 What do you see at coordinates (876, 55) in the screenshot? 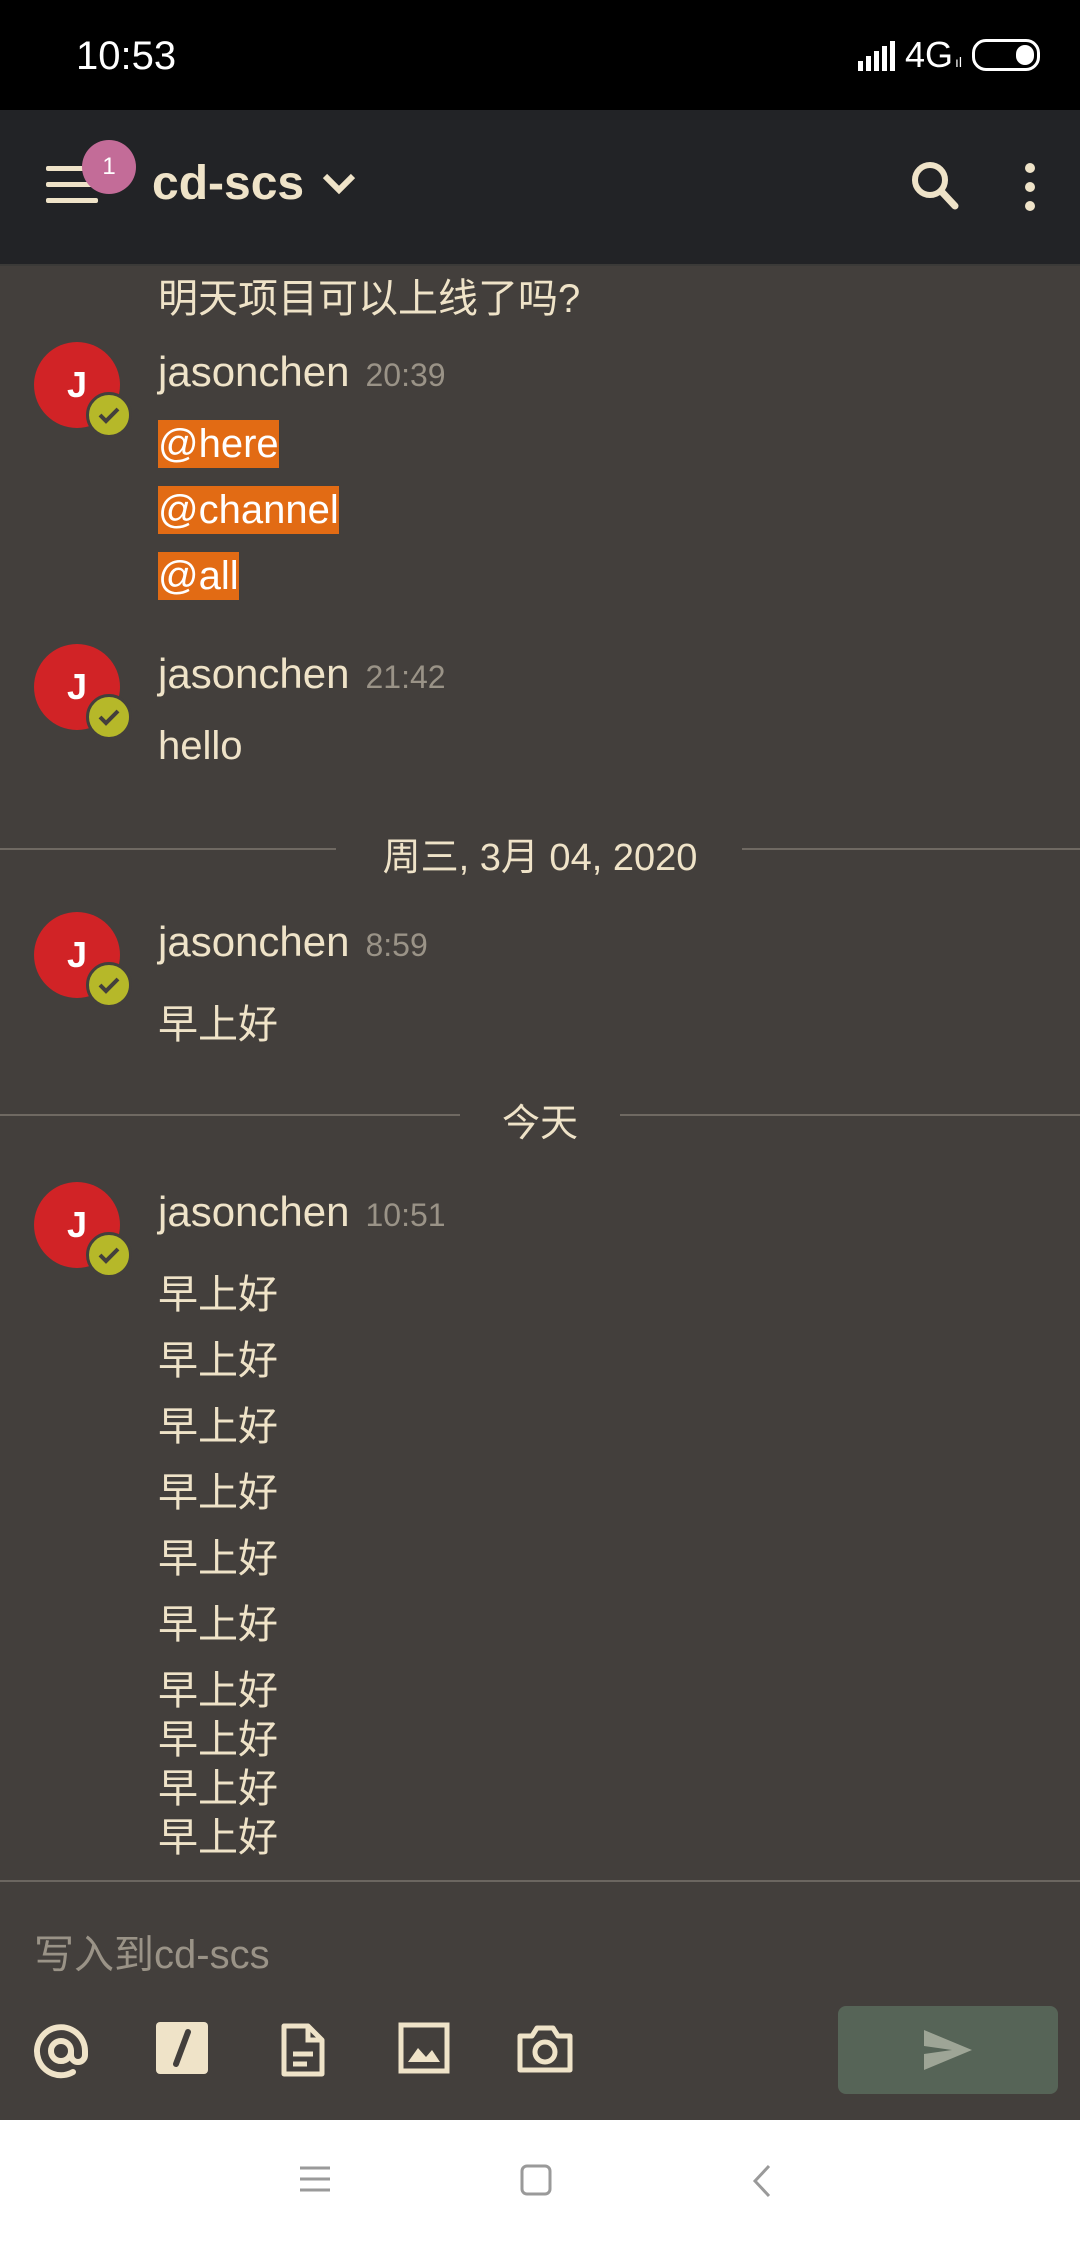
I see `signal-icon` at bounding box center [876, 55].